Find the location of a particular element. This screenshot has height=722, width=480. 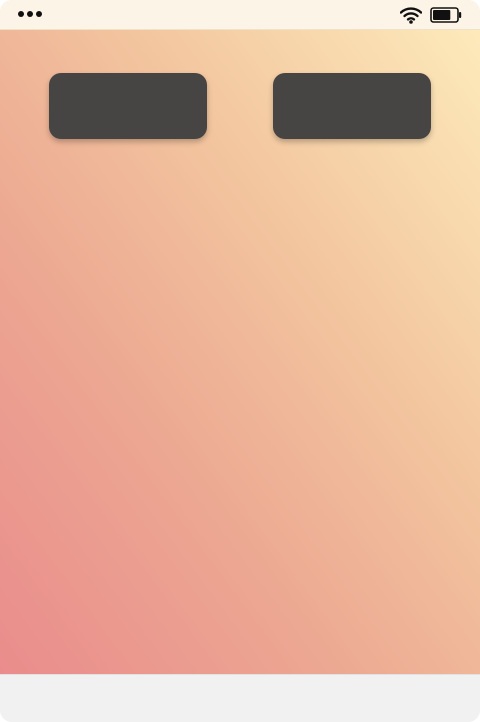

battery-level-fill is located at coordinates (442, 15).